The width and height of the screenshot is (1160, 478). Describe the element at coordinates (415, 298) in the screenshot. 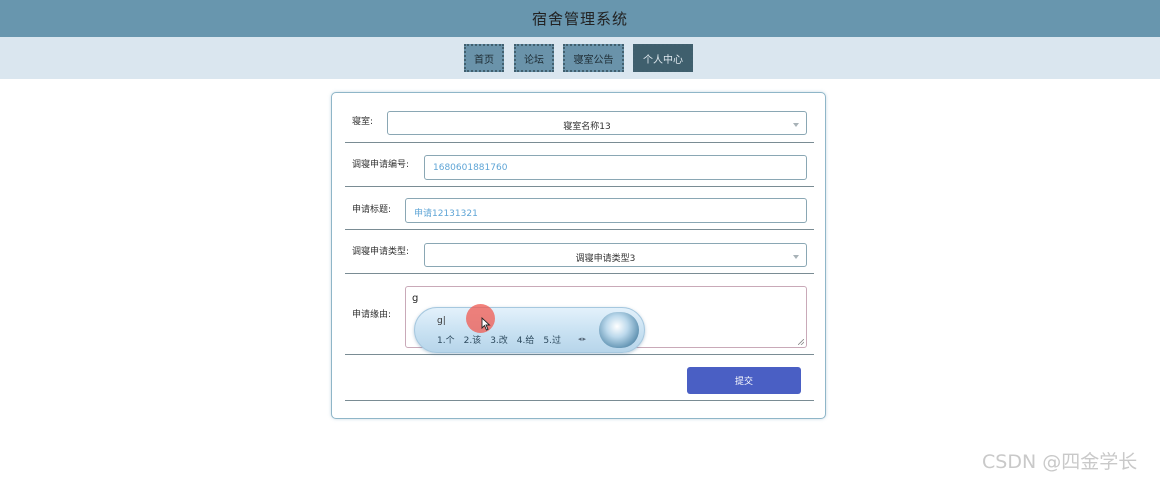

I see `reason-value: g` at that location.